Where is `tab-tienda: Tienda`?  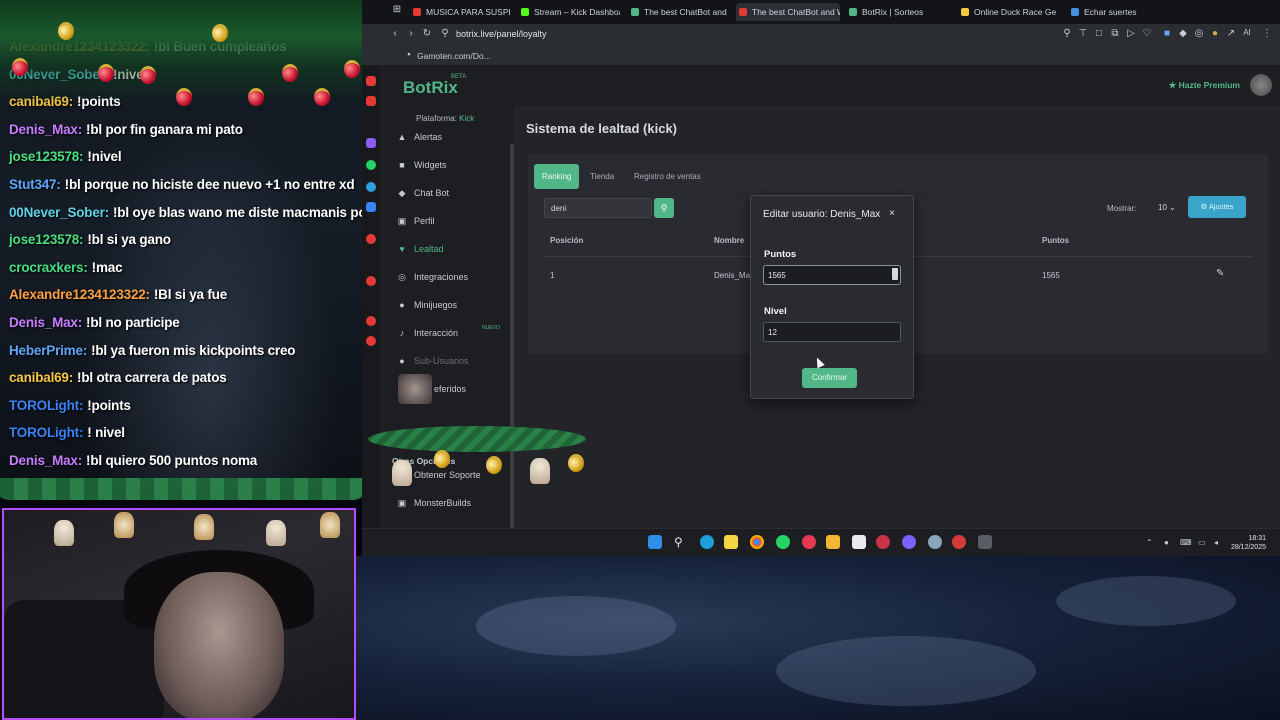 tab-tienda: Tienda is located at coordinates (602, 176).